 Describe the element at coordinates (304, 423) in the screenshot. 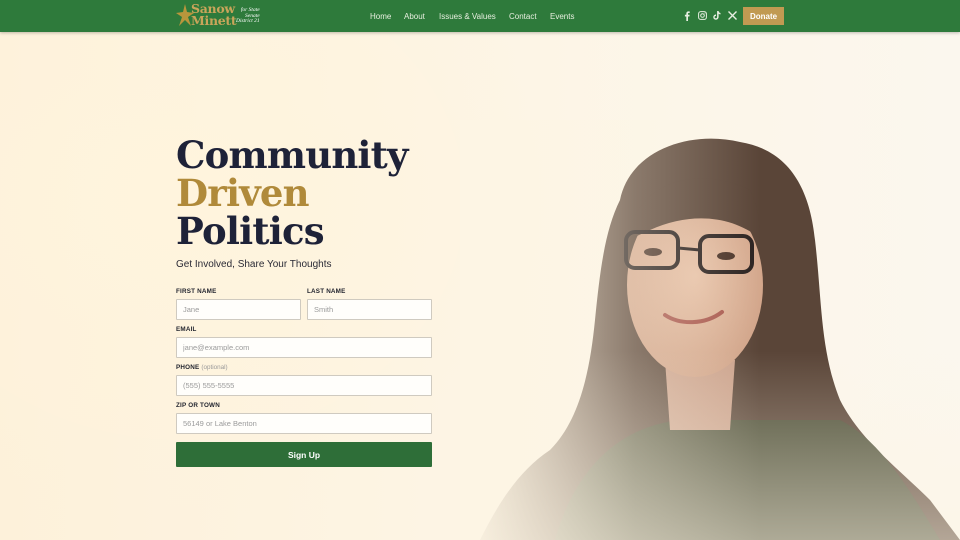

I see `zip-field` at that location.